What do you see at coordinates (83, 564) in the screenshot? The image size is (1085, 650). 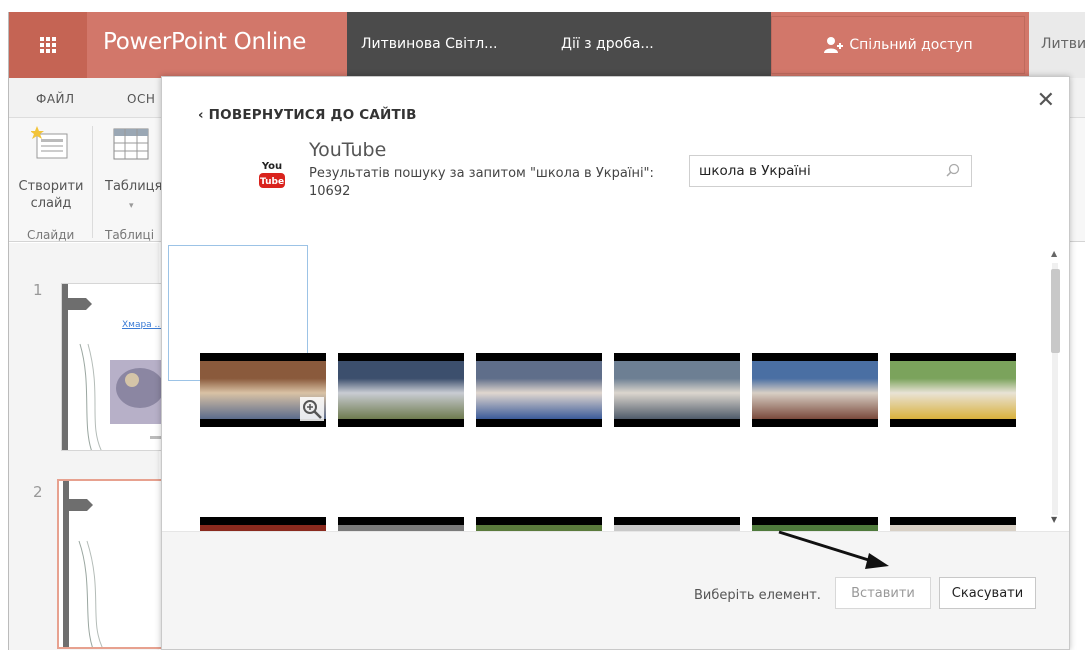 I see `slide-2-preview` at bounding box center [83, 564].